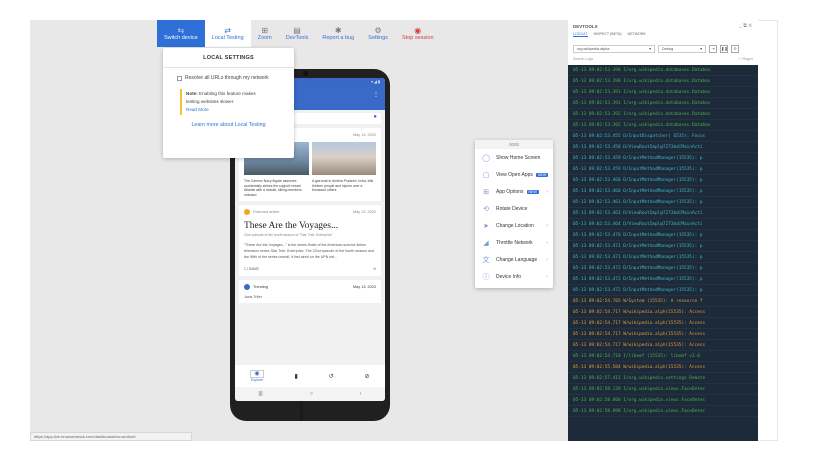 This screenshot has height=464, width=819. Describe the element at coordinates (265, 30) in the screenshot. I see `zoom-icon: ⊞` at that location.